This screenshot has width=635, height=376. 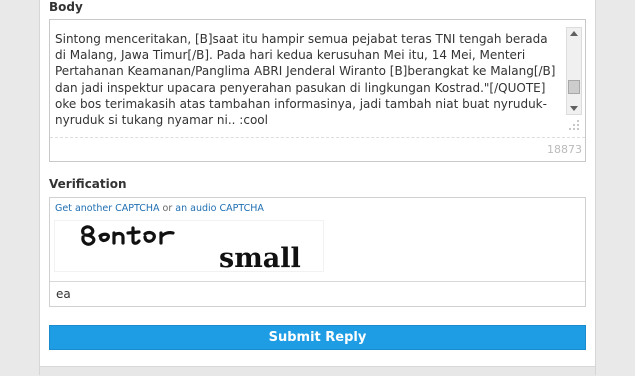 I want to click on scroll-thumb, so click(x=574, y=87).